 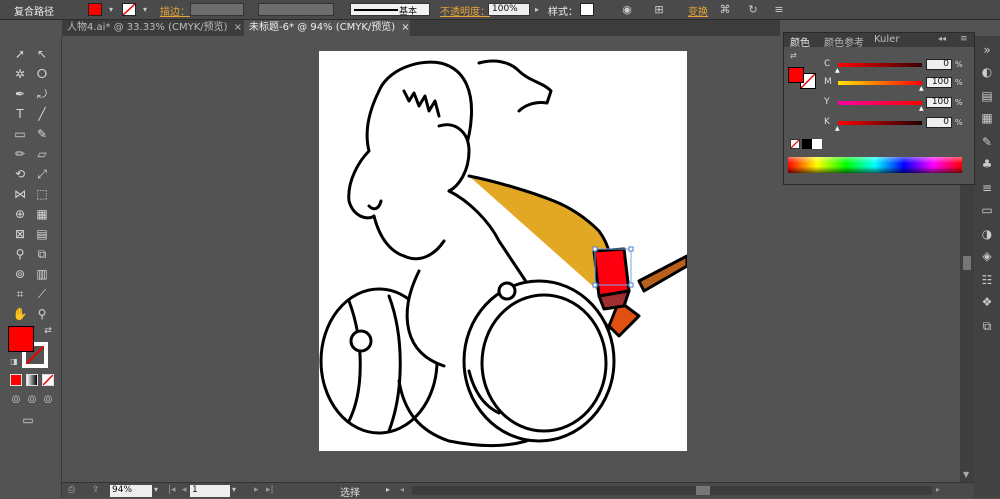 I want to click on last-page-icon: ▸|, so click(x=270, y=490).